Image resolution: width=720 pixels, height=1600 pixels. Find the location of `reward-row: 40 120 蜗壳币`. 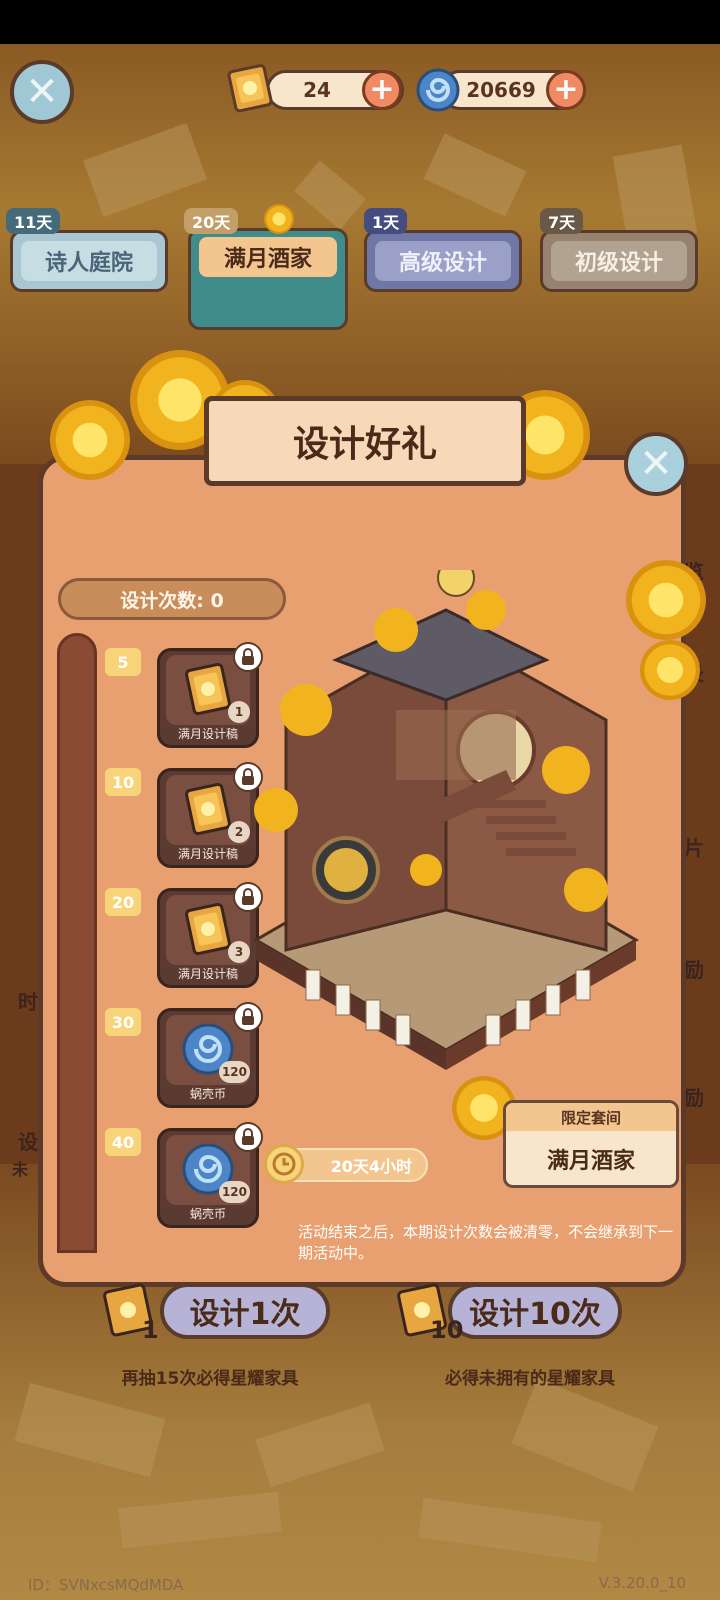

reward-row: 40 120 蜗壳币 is located at coordinates (185, 1177).